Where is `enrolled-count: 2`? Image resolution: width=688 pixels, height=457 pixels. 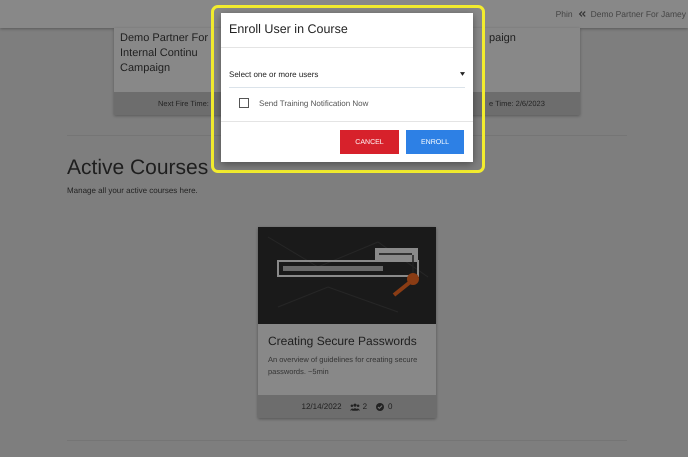
enrolled-count: 2 is located at coordinates (365, 406).